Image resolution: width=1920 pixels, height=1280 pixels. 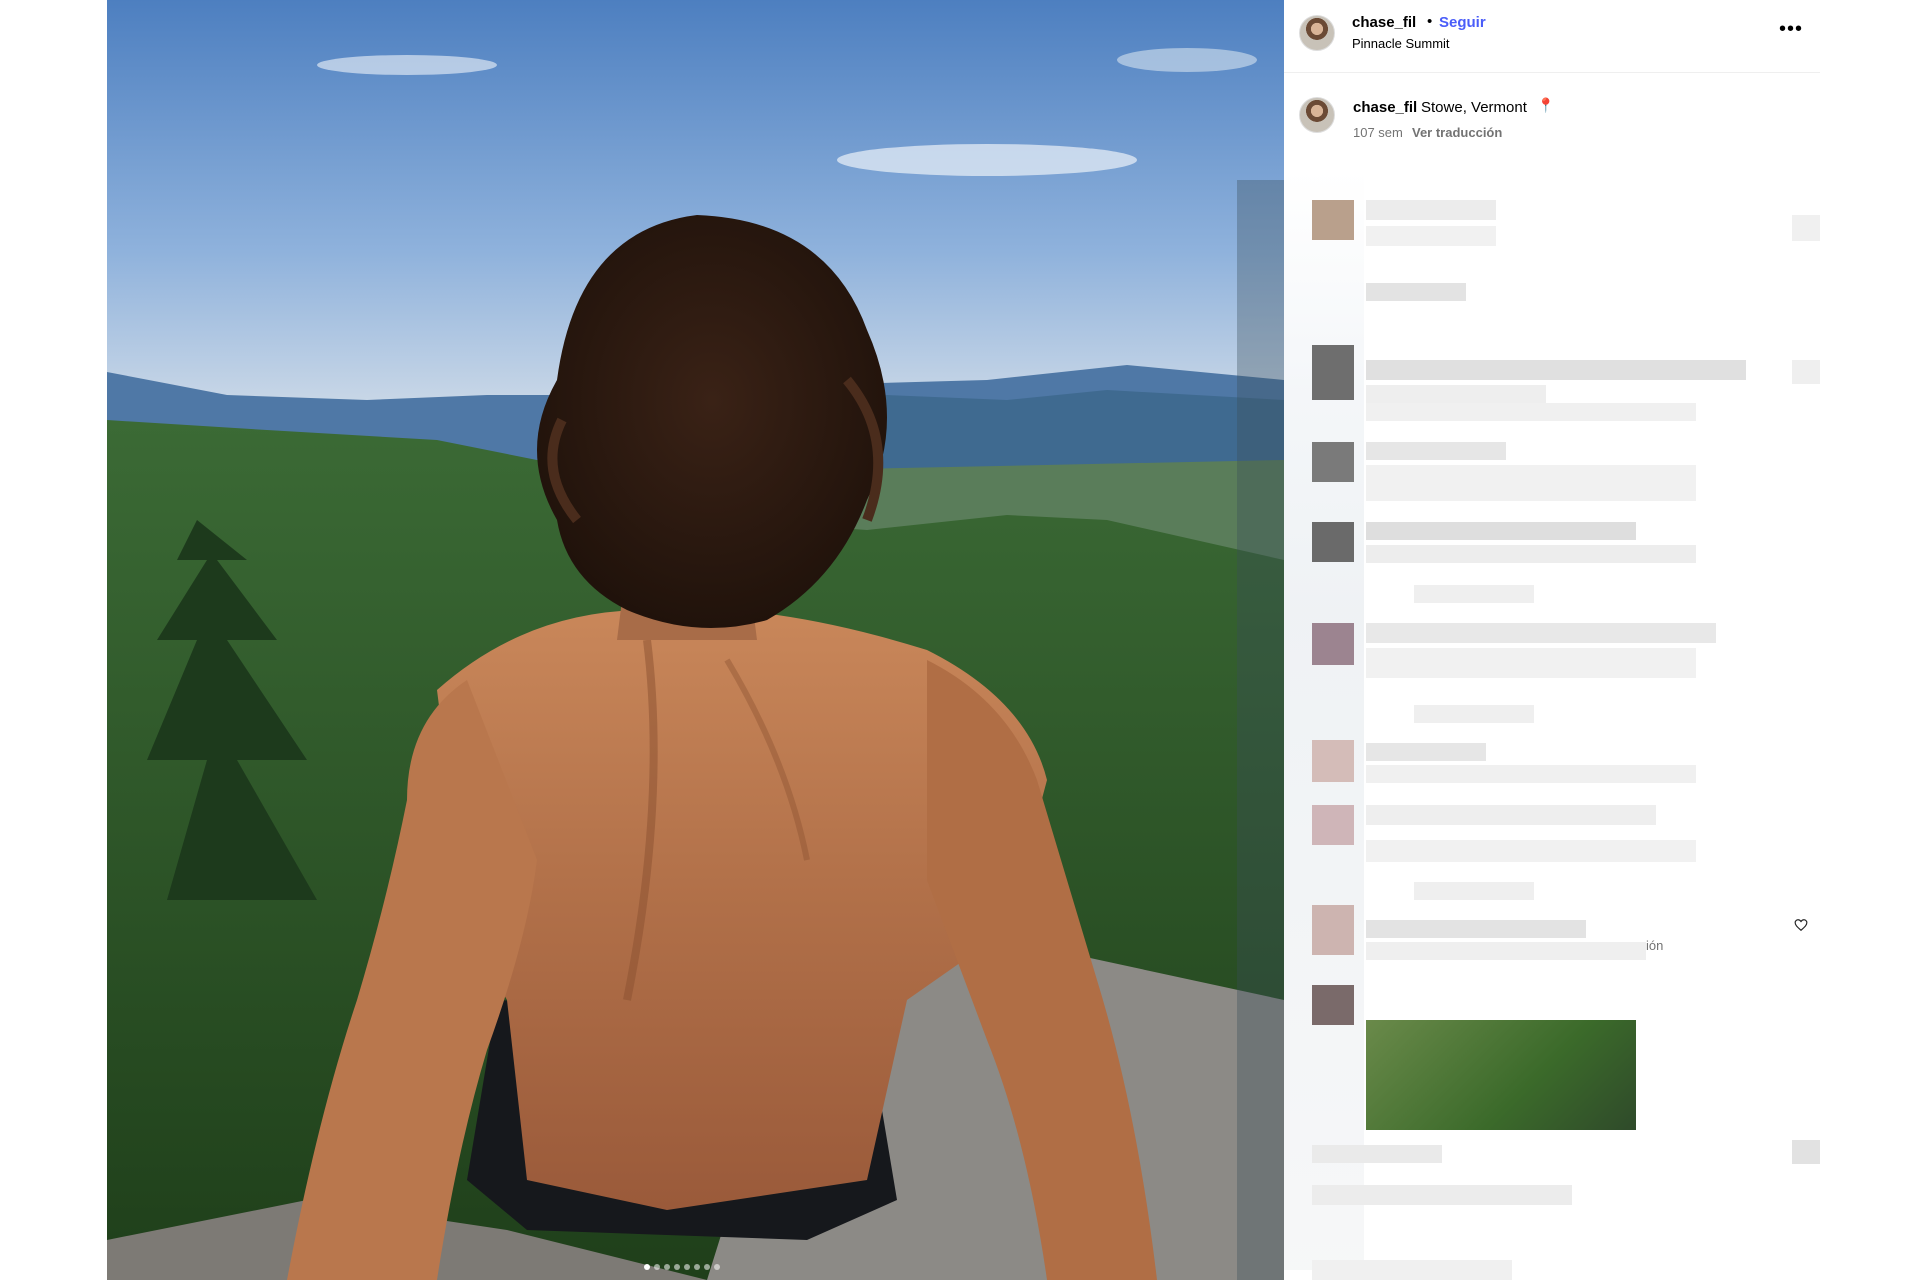 I want to click on heart-icon, so click(x=1801, y=925).